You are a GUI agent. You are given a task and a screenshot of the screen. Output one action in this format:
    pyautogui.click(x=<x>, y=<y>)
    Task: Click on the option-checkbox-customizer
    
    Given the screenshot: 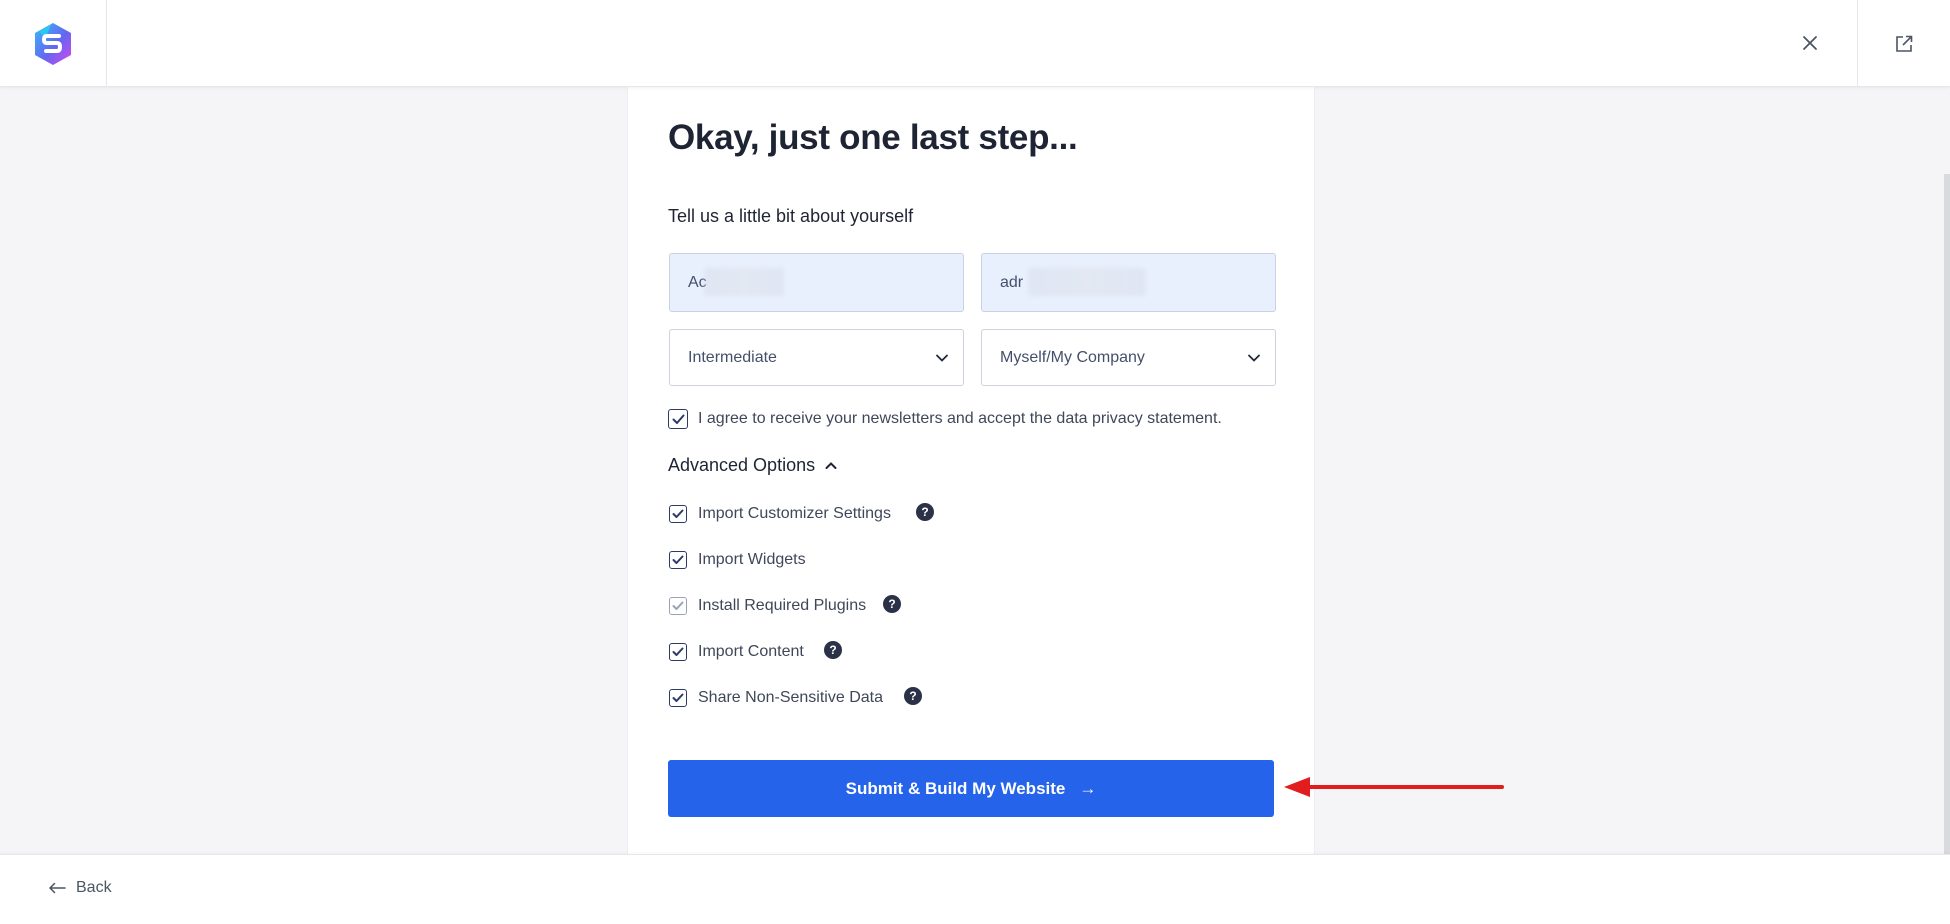 What is the action you would take?
    pyautogui.click(x=678, y=514)
    